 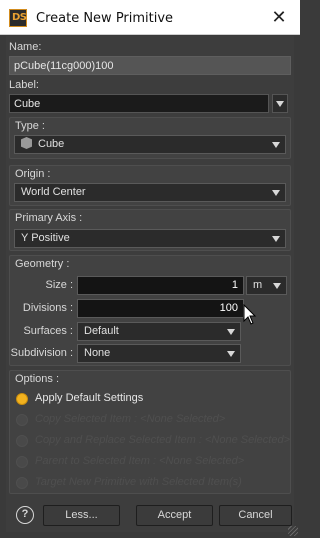 What do you see at coordinates (89, 398) in the screenshot?
I see `apply-default-label: Apply Default Settings` at bounding box center [89, 398].